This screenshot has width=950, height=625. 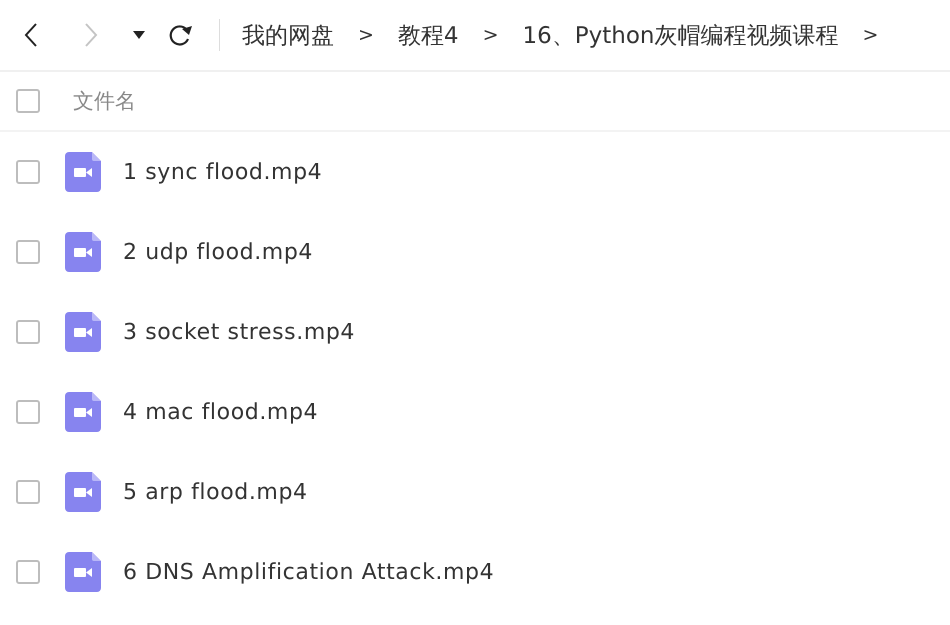 What do you see at coordinates (104, 101) in the screenshot?
I see `column-header: 文件名` at bounding box center [104, 101].